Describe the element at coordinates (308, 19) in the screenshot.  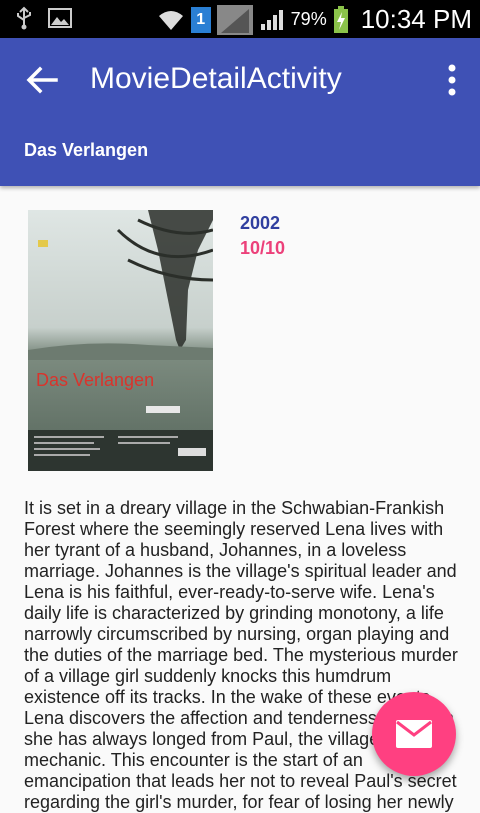
I see `battery-percent: 79%` at that location.